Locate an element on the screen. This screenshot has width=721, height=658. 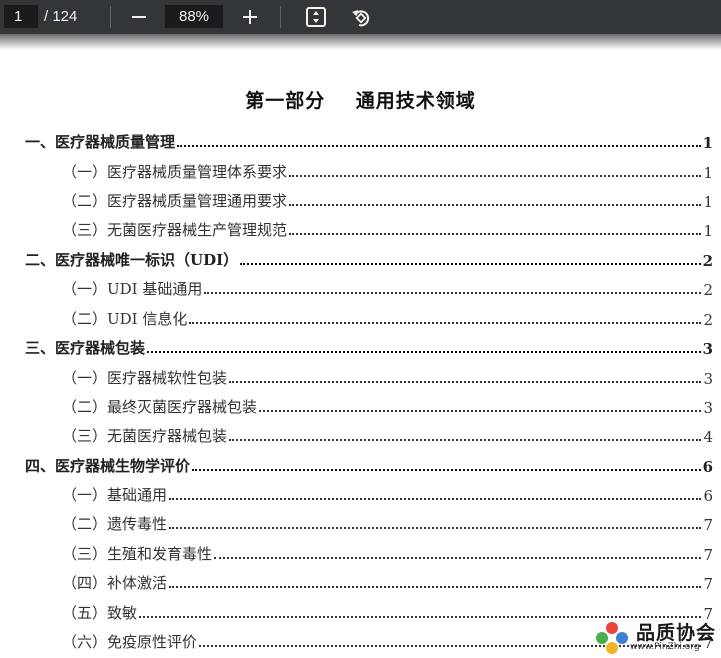
toc-subsection-entry: （二）UDI 信息化 2 is located at coordinates (387, 317).